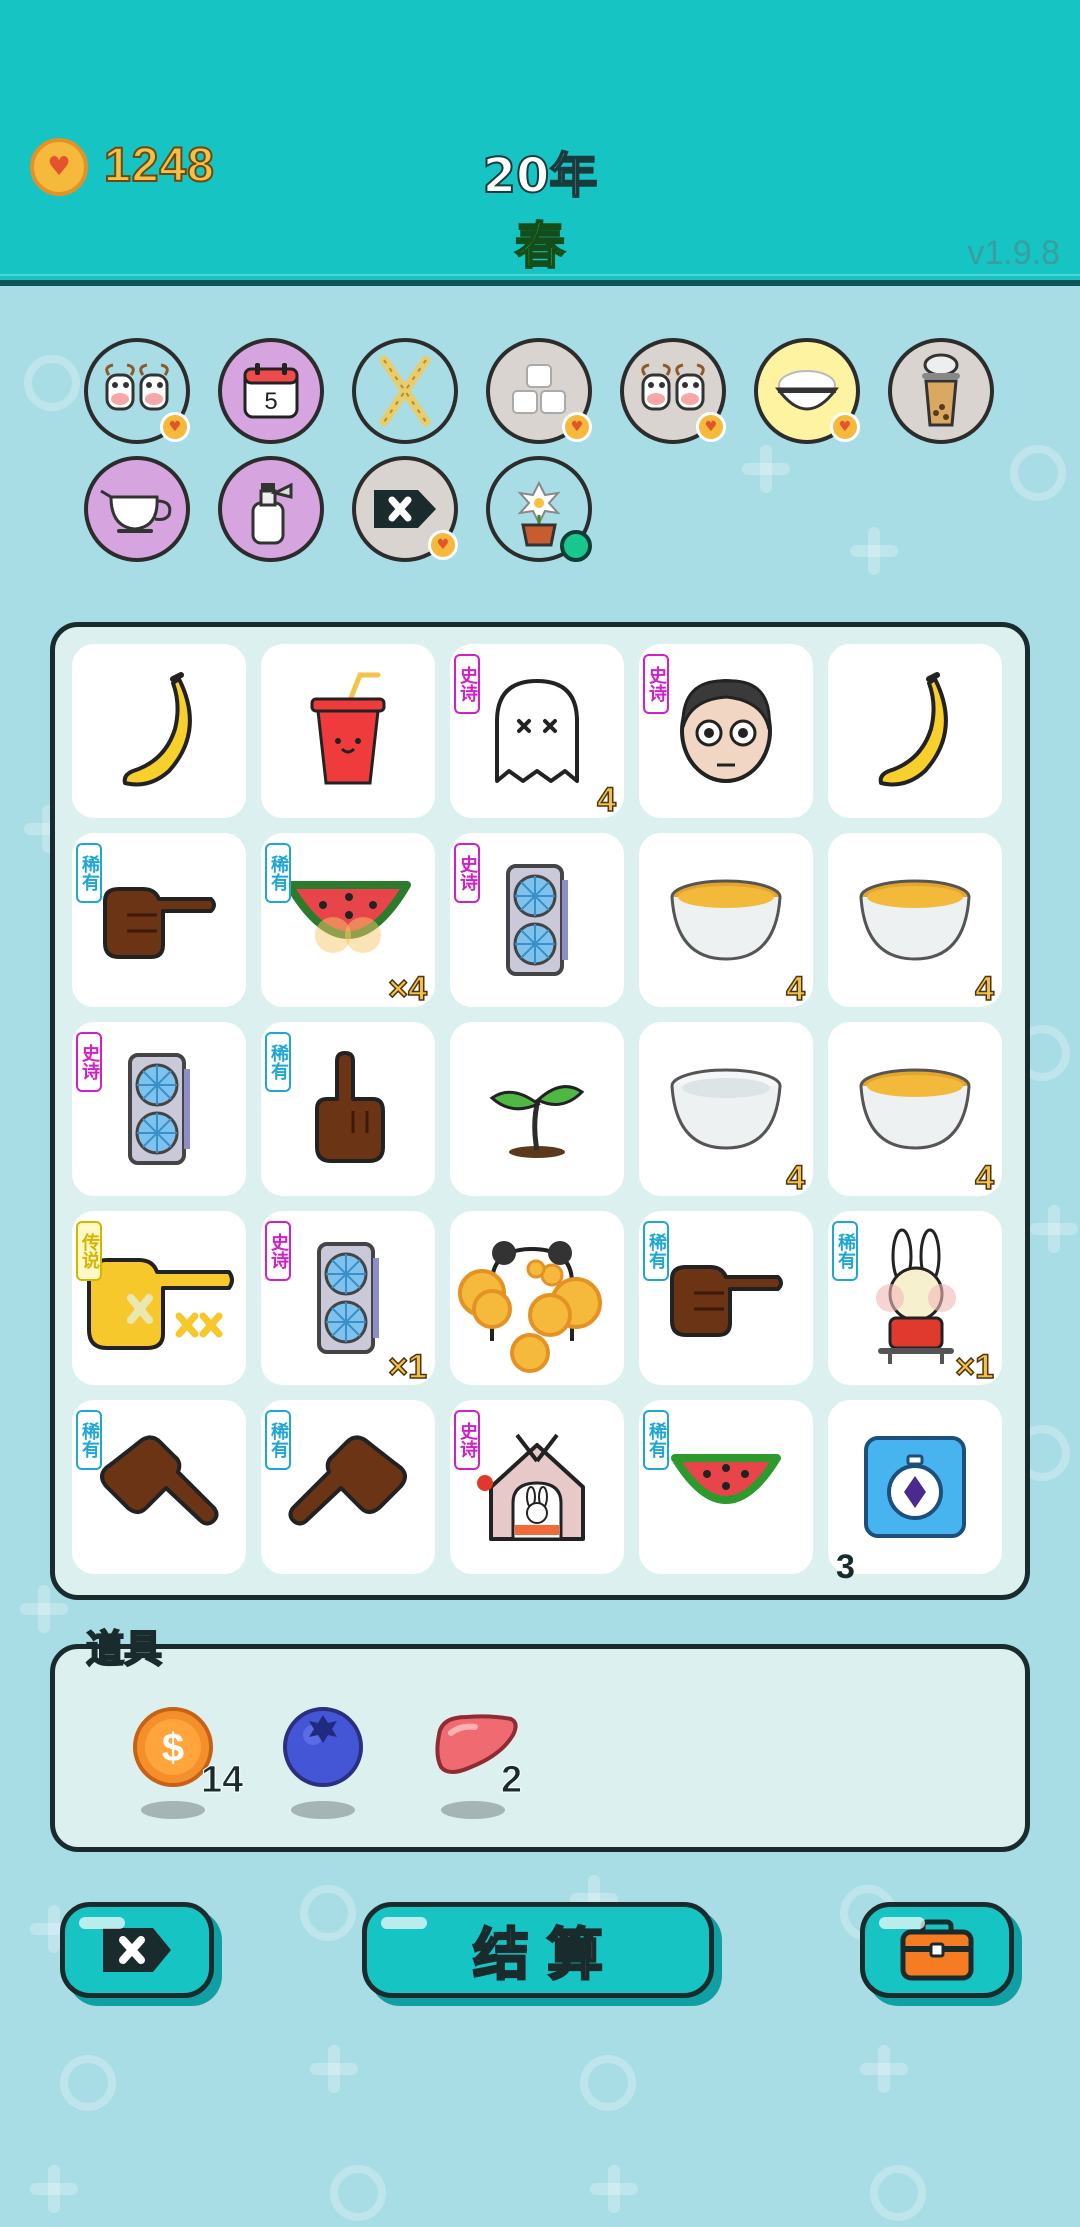 The width and height of the screenshot is (1080, 2227). I want to click on board-cell-sprout, so click(537, 1109).